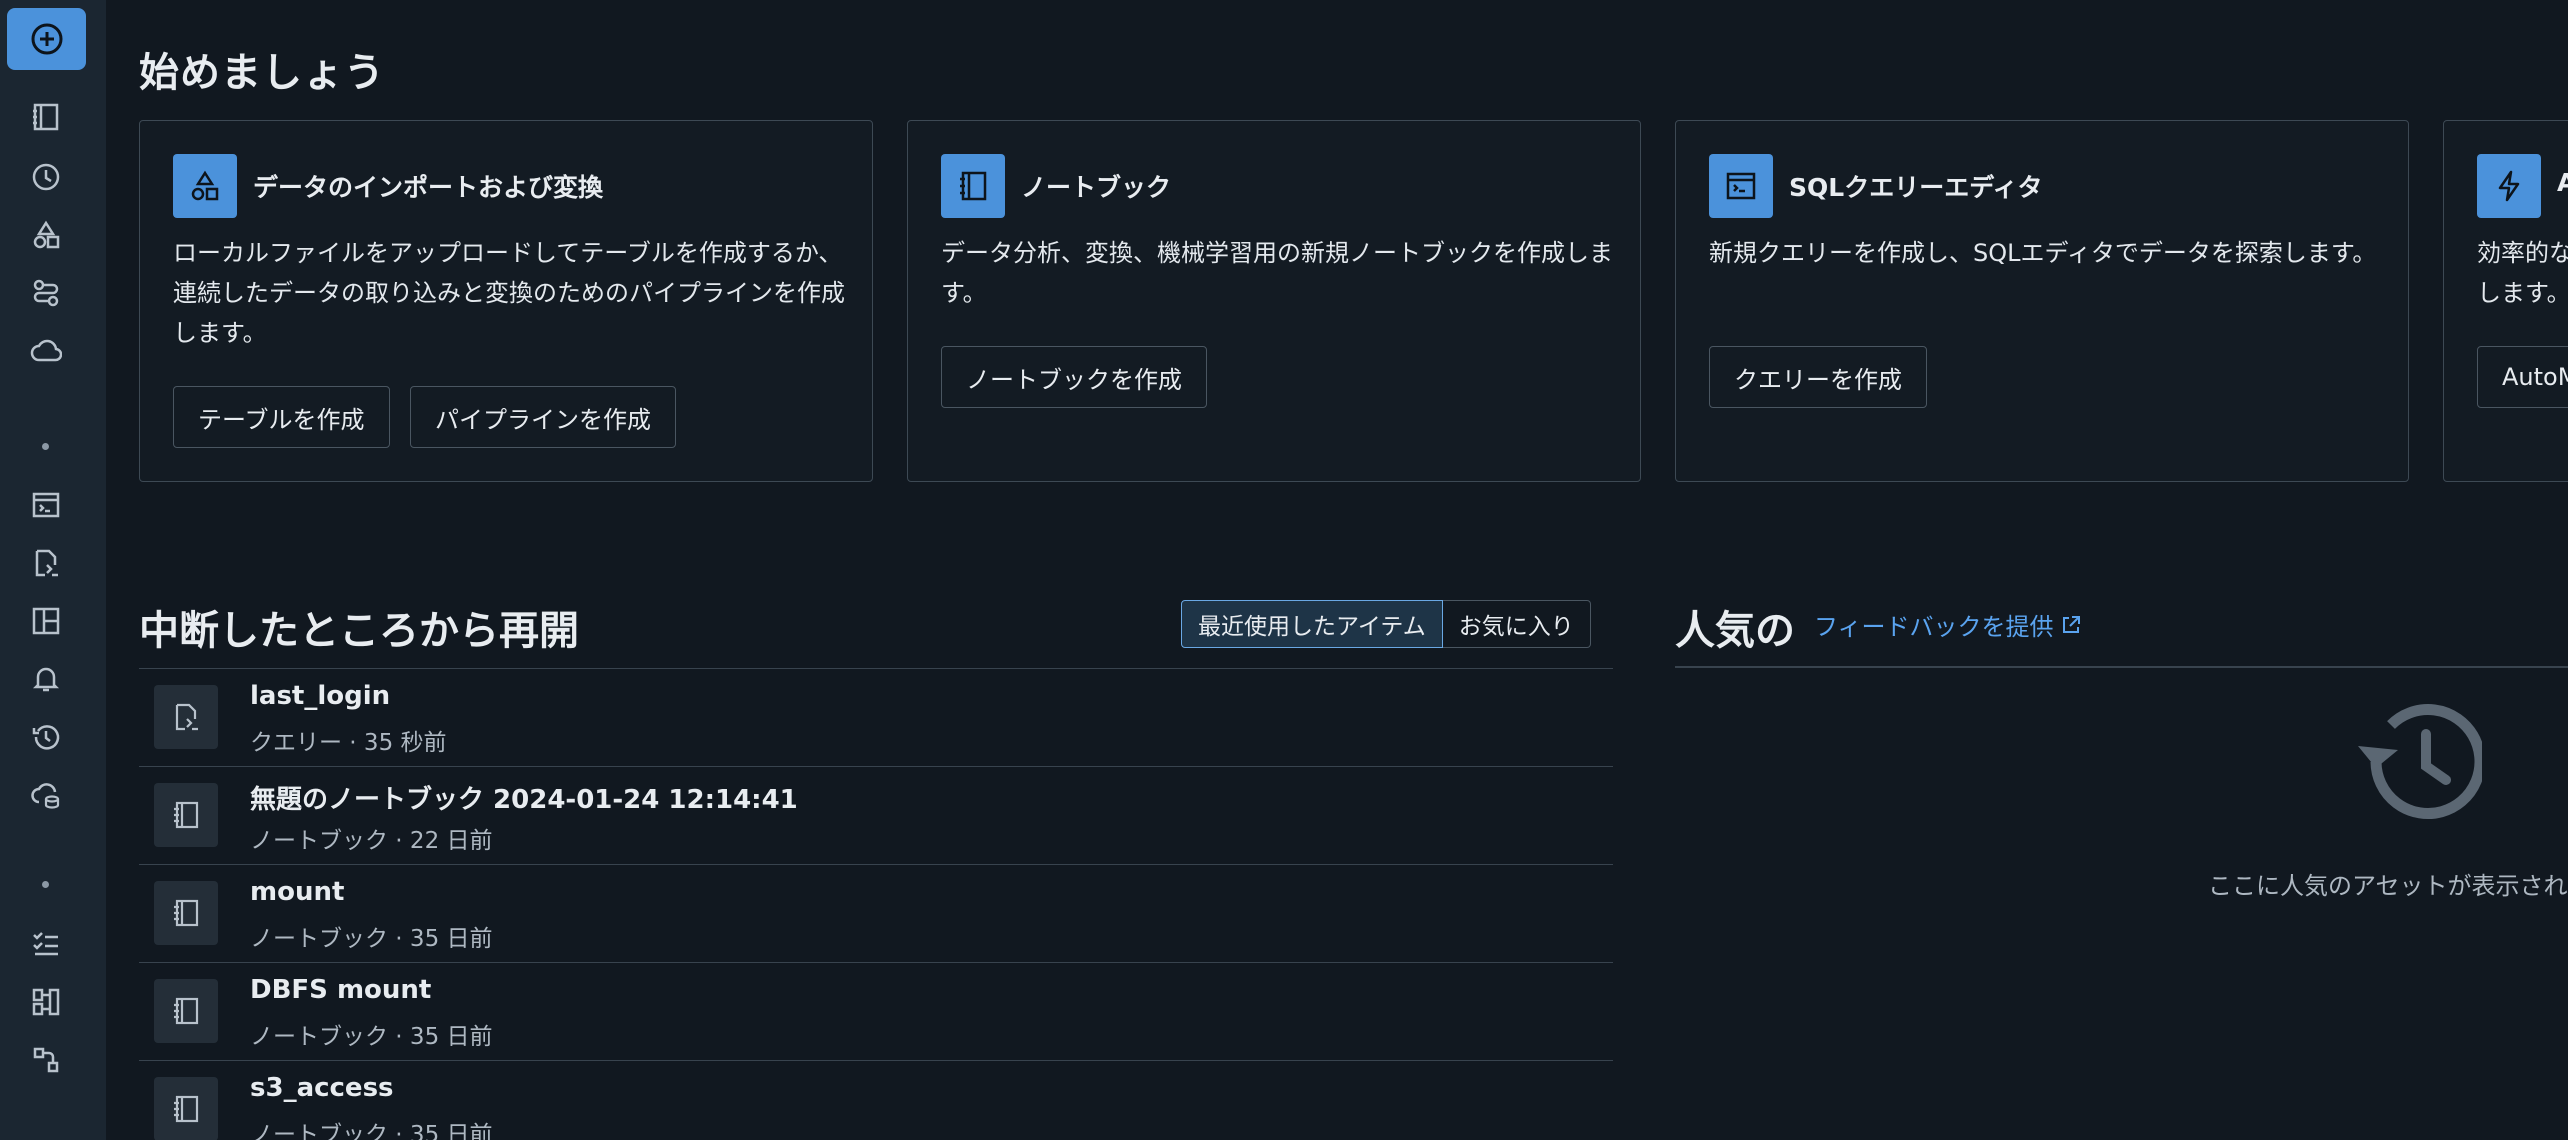 The width and height of the screenshot is (2568, 1140). I want to click on card-description: データ分析、変換、機械学習用の新規ノートブックを作成します。, so click(1277, 273).